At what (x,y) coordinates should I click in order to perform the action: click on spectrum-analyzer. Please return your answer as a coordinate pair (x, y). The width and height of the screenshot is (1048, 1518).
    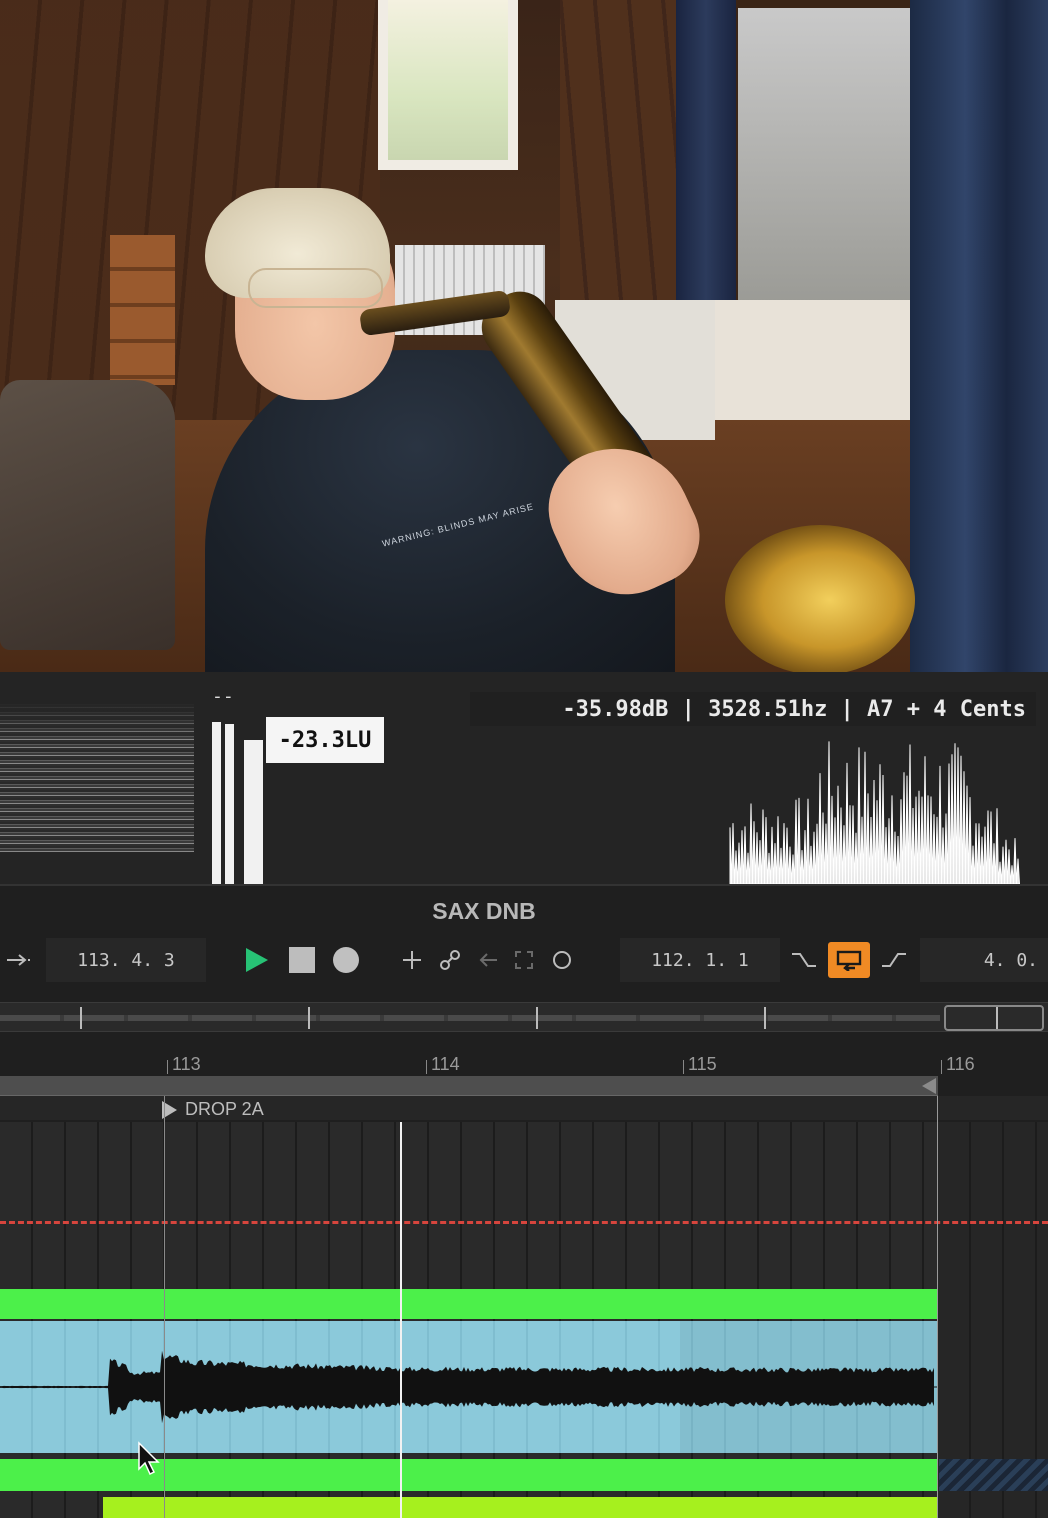
    Looking at the image, I should click on (874, 812).